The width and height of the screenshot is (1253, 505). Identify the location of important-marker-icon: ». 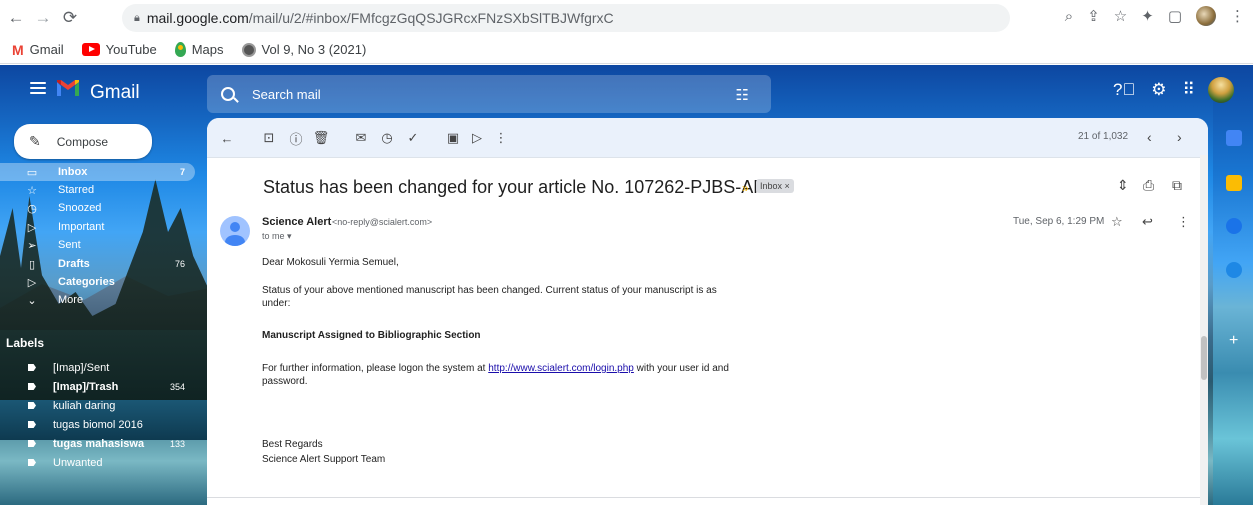
(745, 188).